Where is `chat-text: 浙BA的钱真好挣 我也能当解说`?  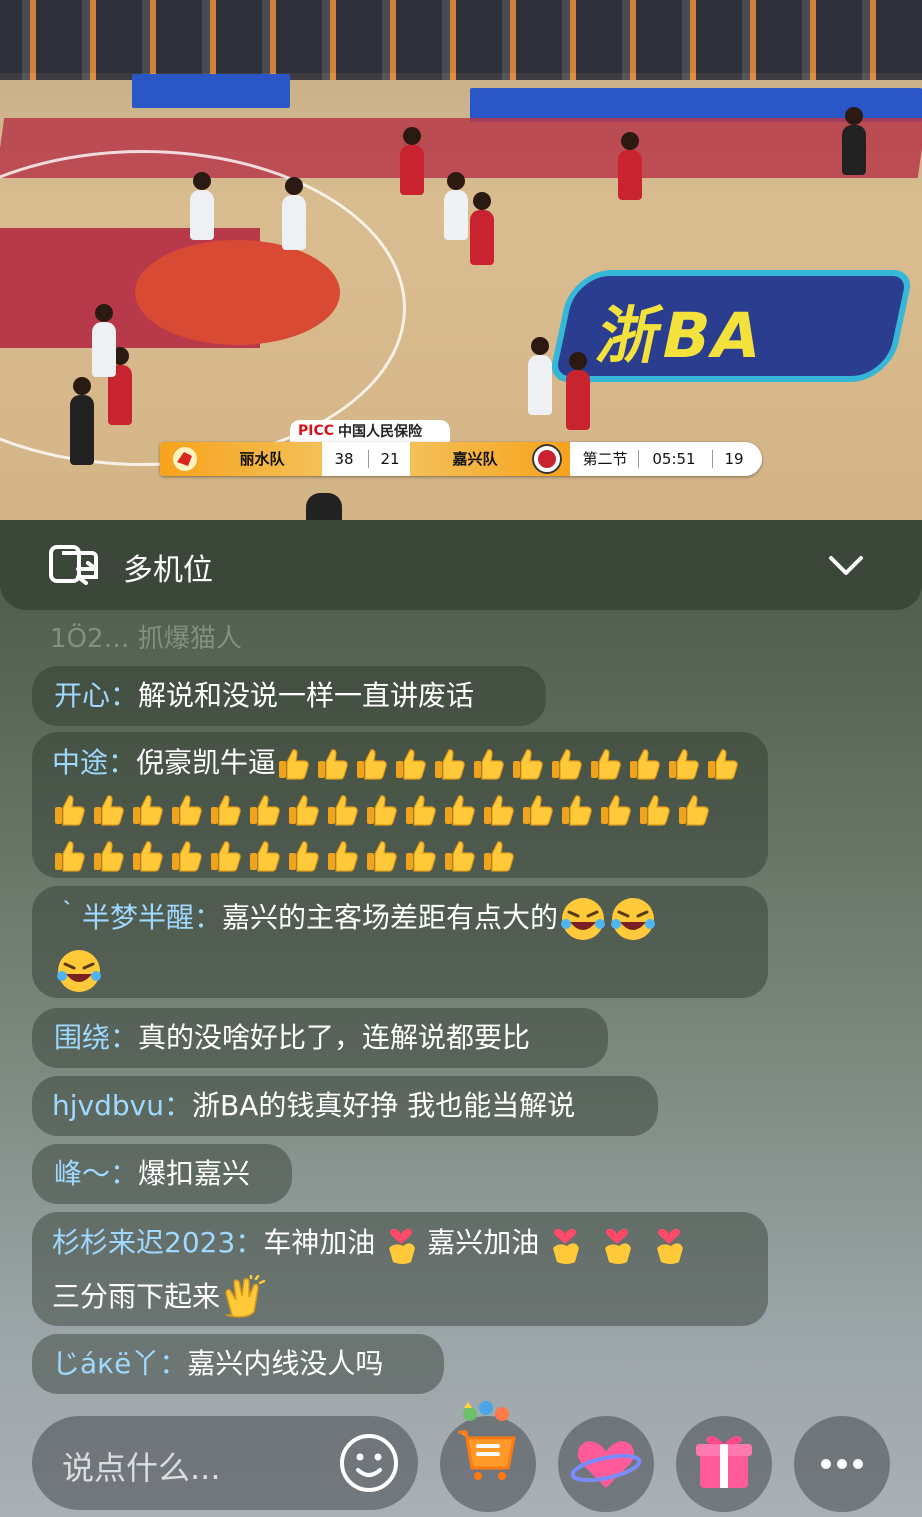
chat-text: 浙BA的钱真好挣 我也能当解说 is located at coordinates (383, 1105).